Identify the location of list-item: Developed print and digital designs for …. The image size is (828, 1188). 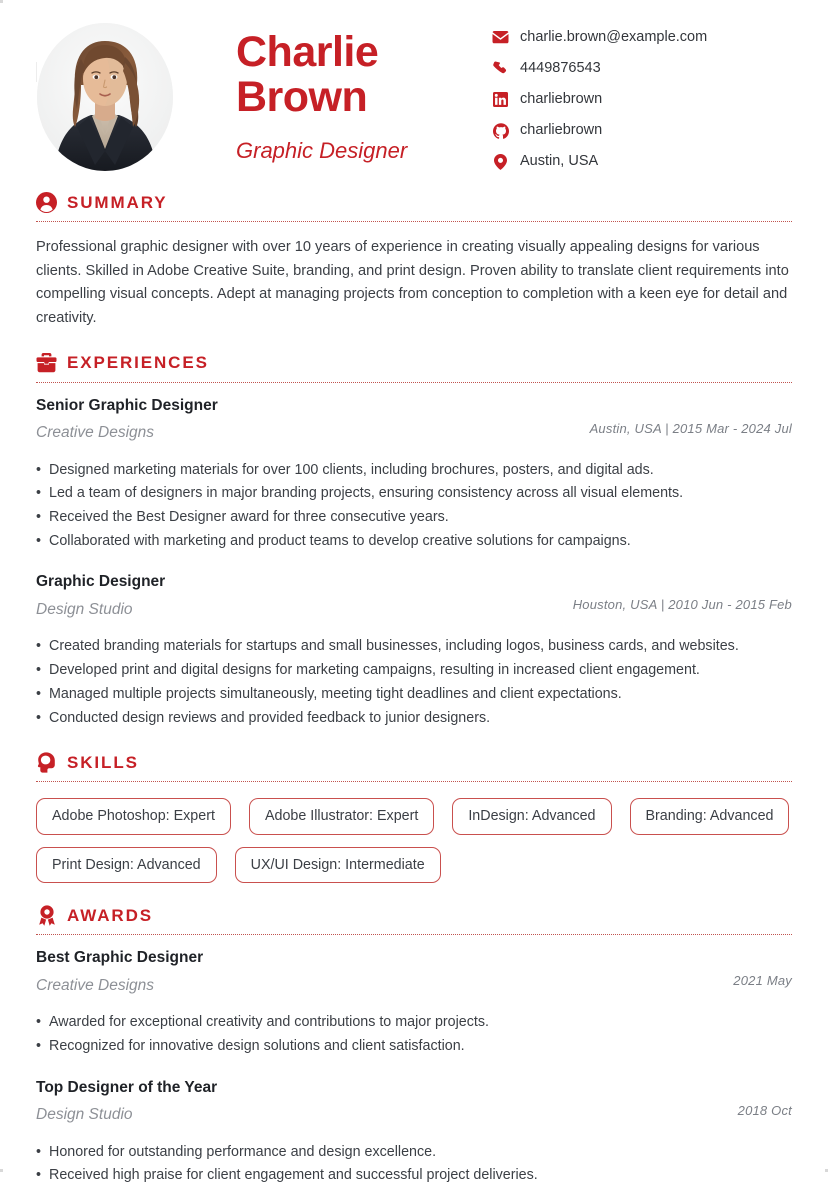
(414, 671).